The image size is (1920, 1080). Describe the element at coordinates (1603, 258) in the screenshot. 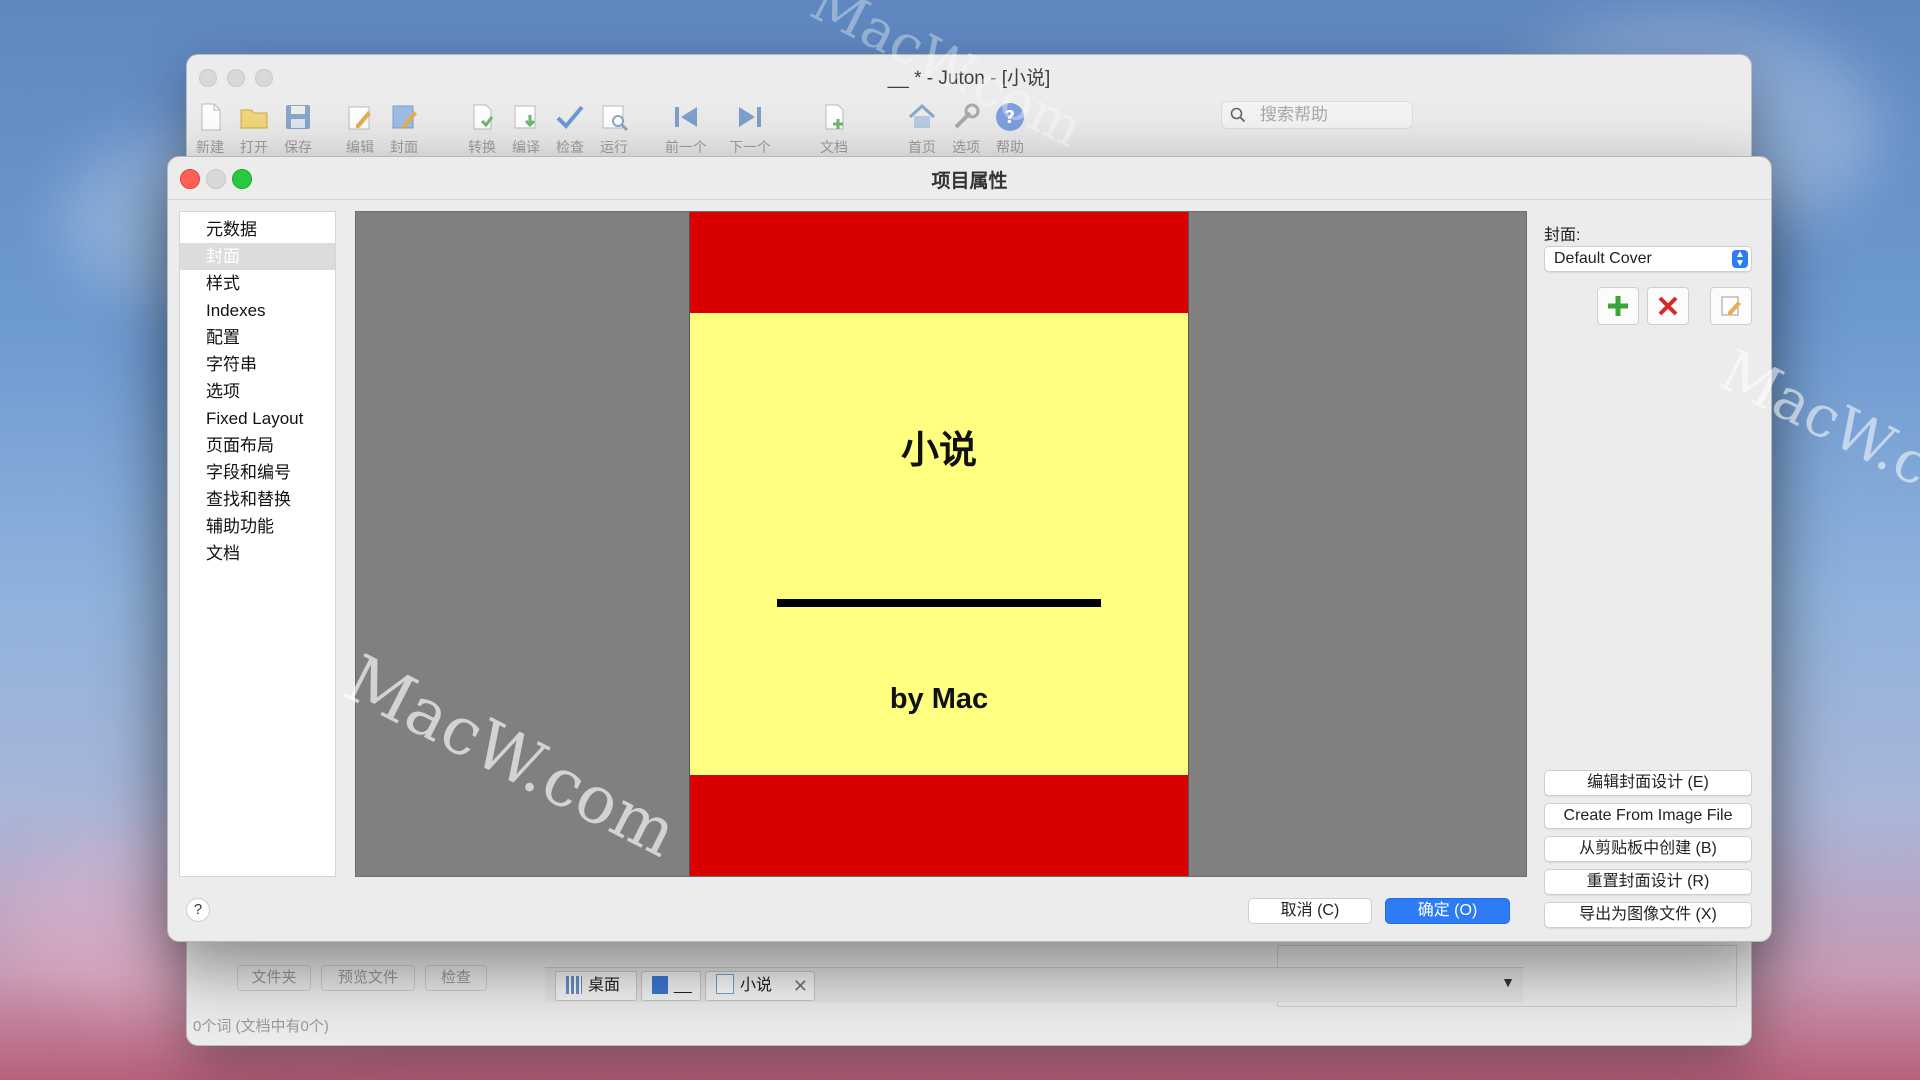

I see `cover-select-value: Default Cover` at that location.